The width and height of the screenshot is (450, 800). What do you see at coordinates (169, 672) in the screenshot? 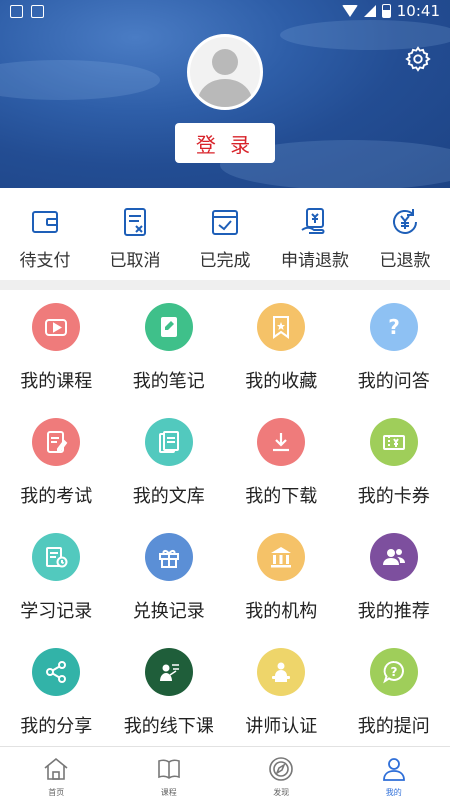
I see `offline-class-icon` at bounding box center [169, 672].